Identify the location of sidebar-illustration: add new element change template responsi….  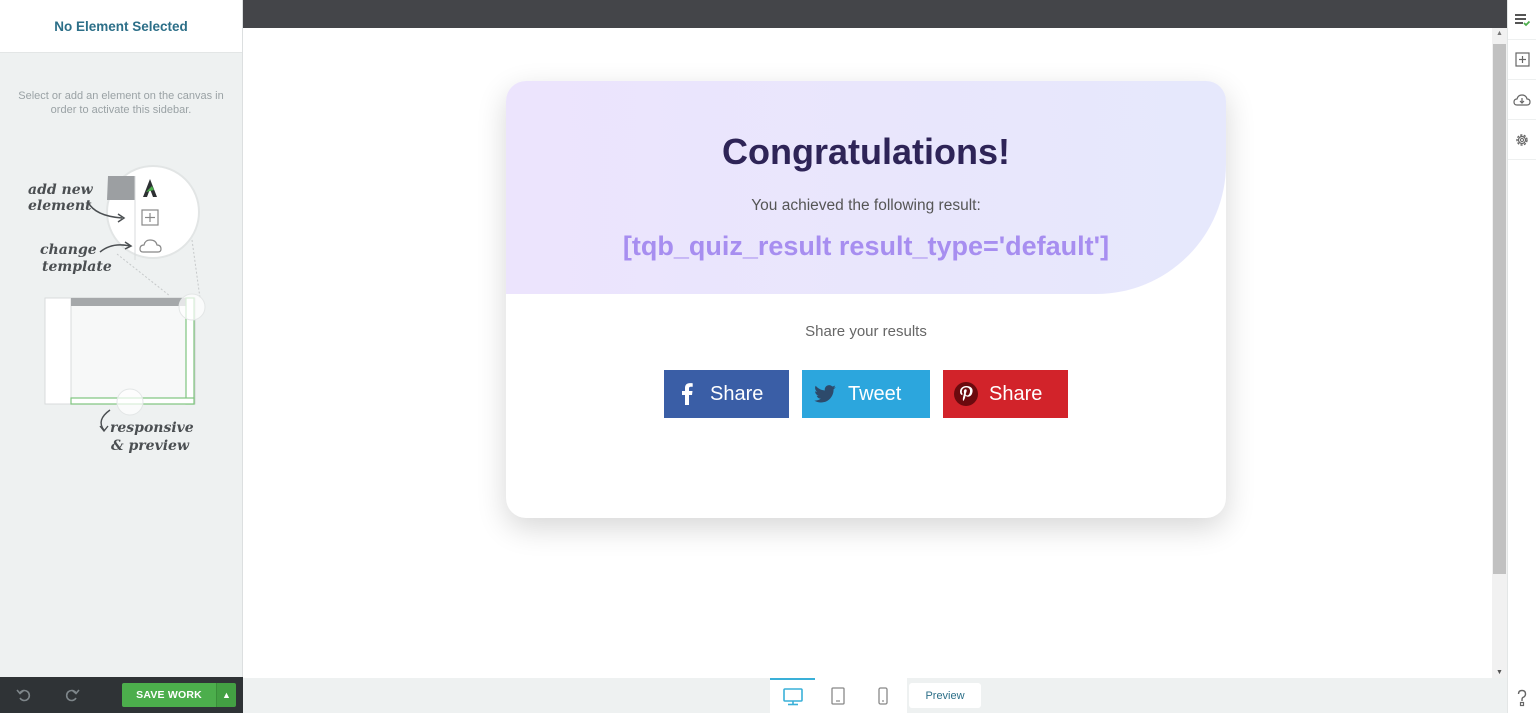
(117, 309).